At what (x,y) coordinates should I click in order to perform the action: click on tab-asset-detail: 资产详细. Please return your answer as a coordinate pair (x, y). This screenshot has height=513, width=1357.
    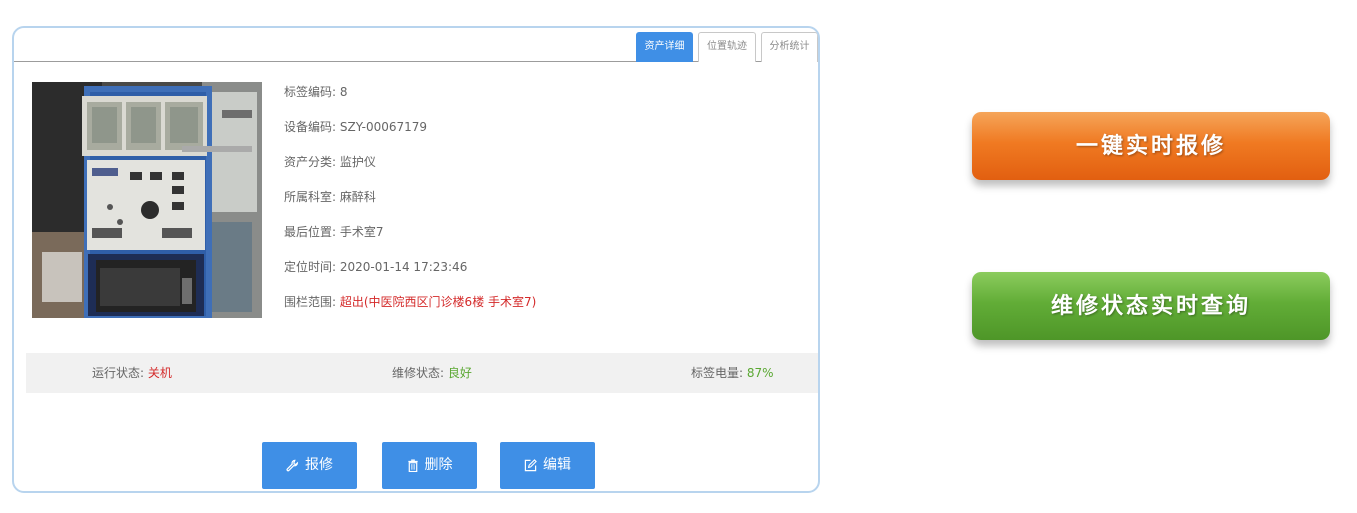
    Looking at the image, I should click on (664, 47).